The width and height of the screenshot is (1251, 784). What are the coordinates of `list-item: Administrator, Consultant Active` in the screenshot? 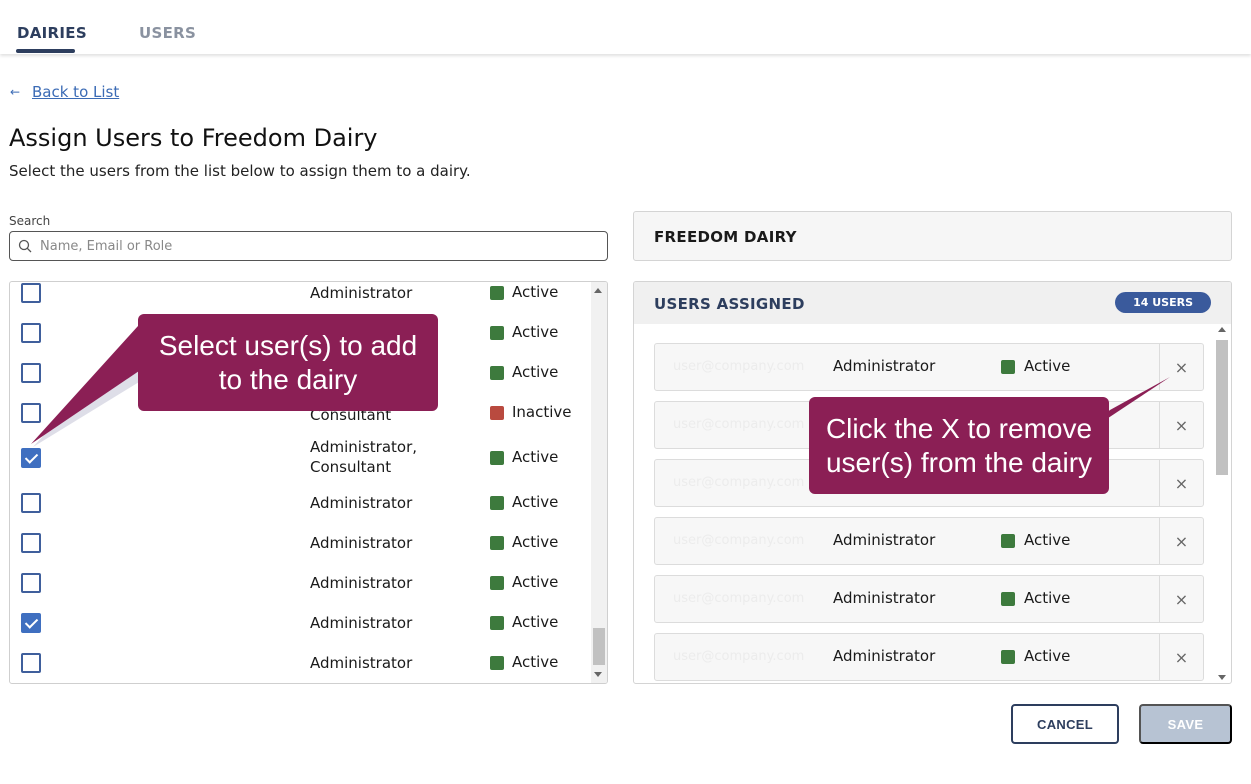 It's located at (300, 462).